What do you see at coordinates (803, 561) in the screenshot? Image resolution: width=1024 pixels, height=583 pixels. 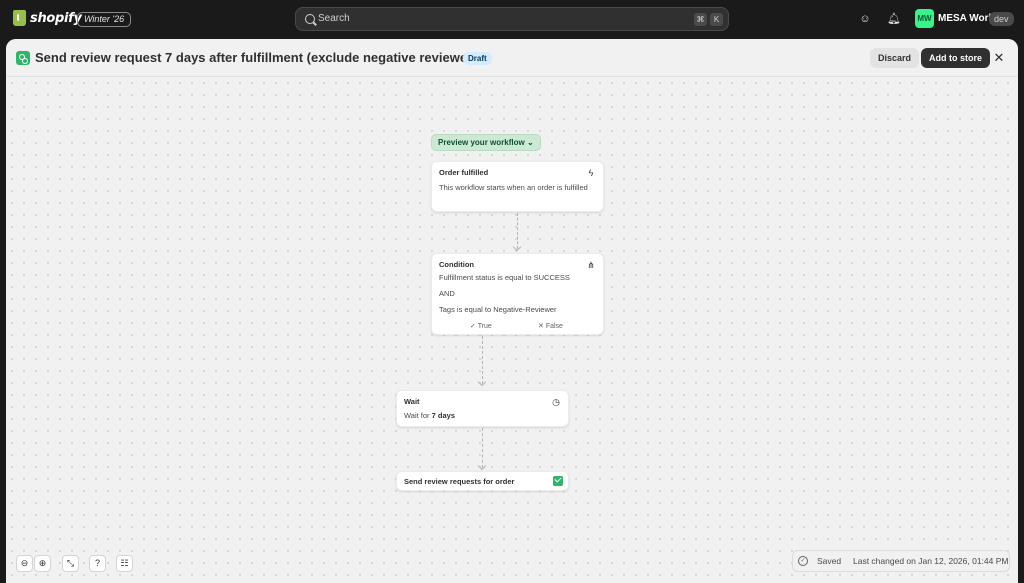 I see `check-circle-icon: ✓` at bounding box center [803, 561].